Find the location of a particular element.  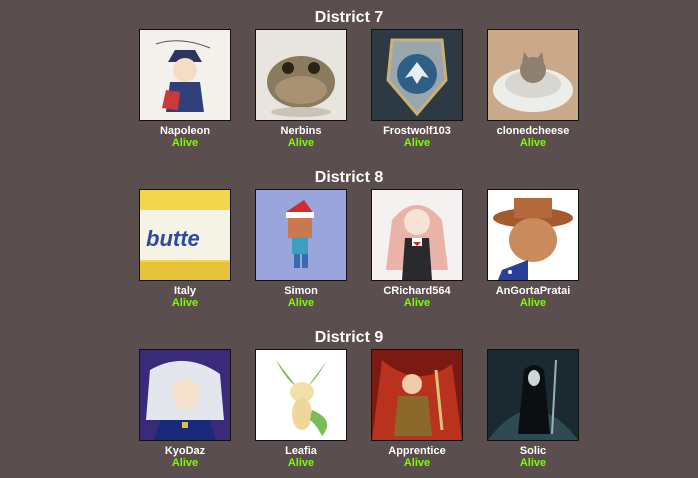

tribute-card: Frostwolf103 Alive is located at coordinates (417, 89).